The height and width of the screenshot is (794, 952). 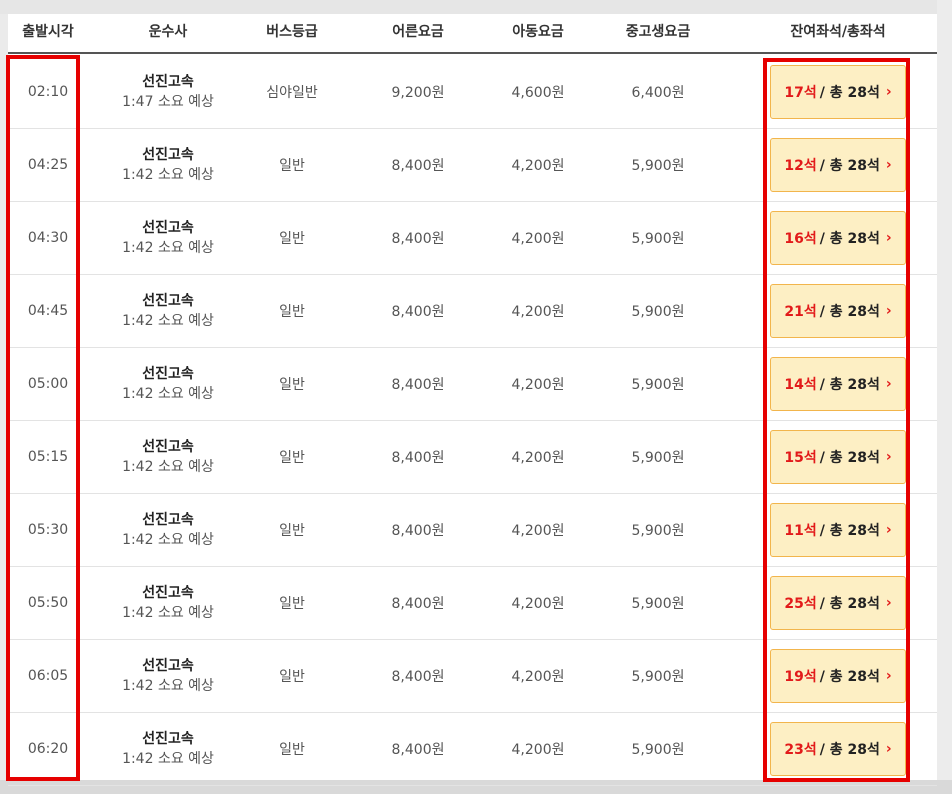 I want to click on seat-select-button: 19석 / 총 28석 ›, so click(x=838, y=676).